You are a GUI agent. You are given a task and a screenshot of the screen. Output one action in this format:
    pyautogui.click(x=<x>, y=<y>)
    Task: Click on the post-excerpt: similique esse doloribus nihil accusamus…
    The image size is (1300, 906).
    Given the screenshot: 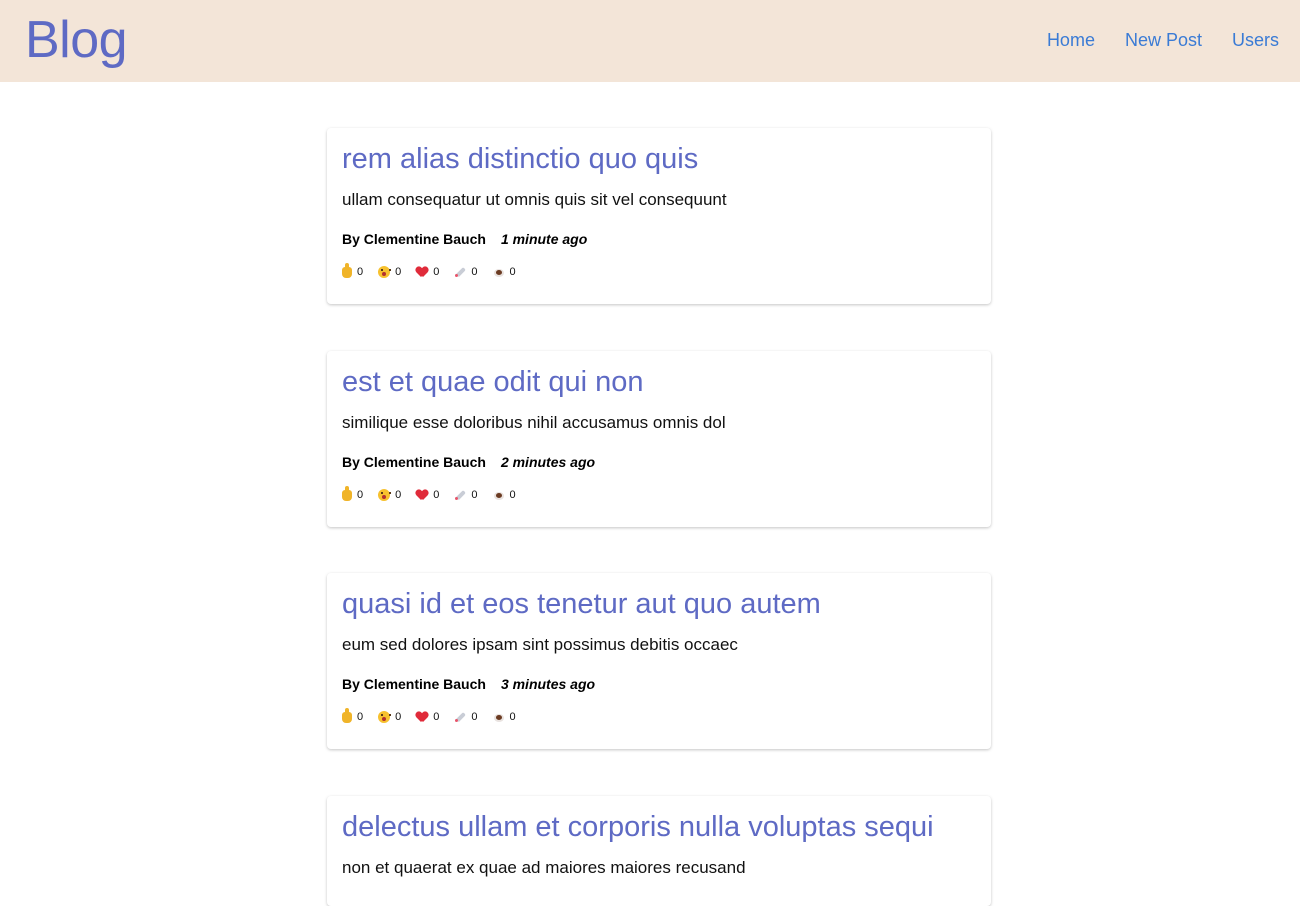 What is the action you would take?
    pyautogui.click(x=534, y=422)
    